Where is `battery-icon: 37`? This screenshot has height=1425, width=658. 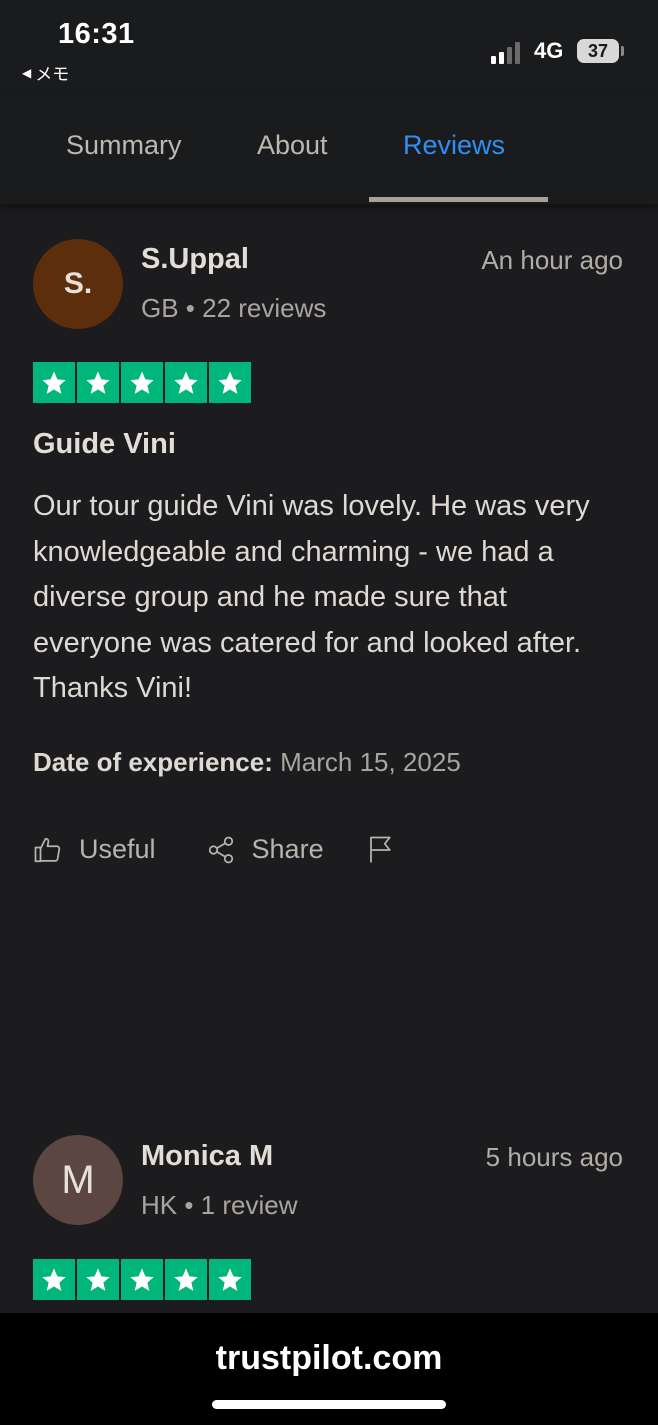
battery-icon: 37 is located at coordinates (598, 51).